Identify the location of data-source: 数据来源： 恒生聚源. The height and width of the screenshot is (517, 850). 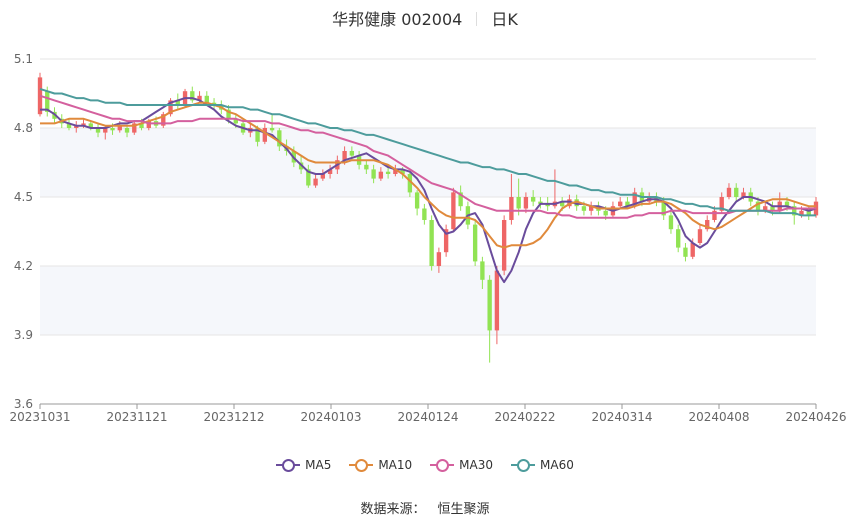
(425, 507).